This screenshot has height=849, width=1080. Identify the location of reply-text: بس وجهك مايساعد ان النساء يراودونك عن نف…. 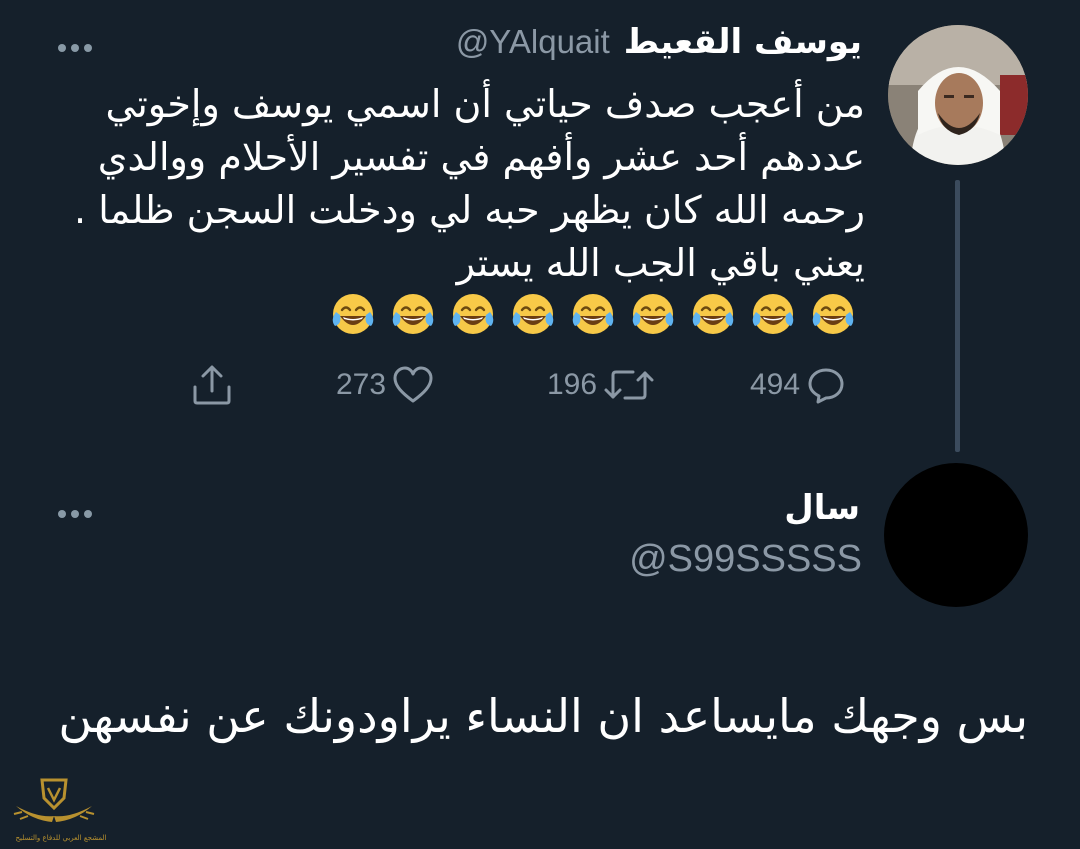
(543, 716).